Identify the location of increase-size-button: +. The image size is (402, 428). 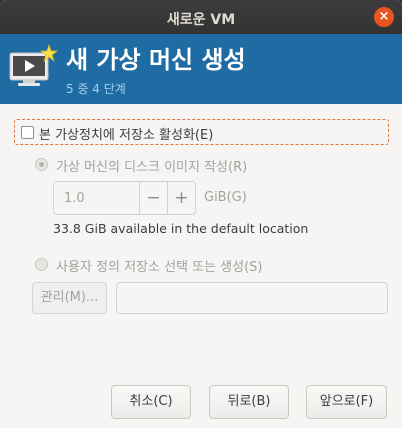
(181, 198).